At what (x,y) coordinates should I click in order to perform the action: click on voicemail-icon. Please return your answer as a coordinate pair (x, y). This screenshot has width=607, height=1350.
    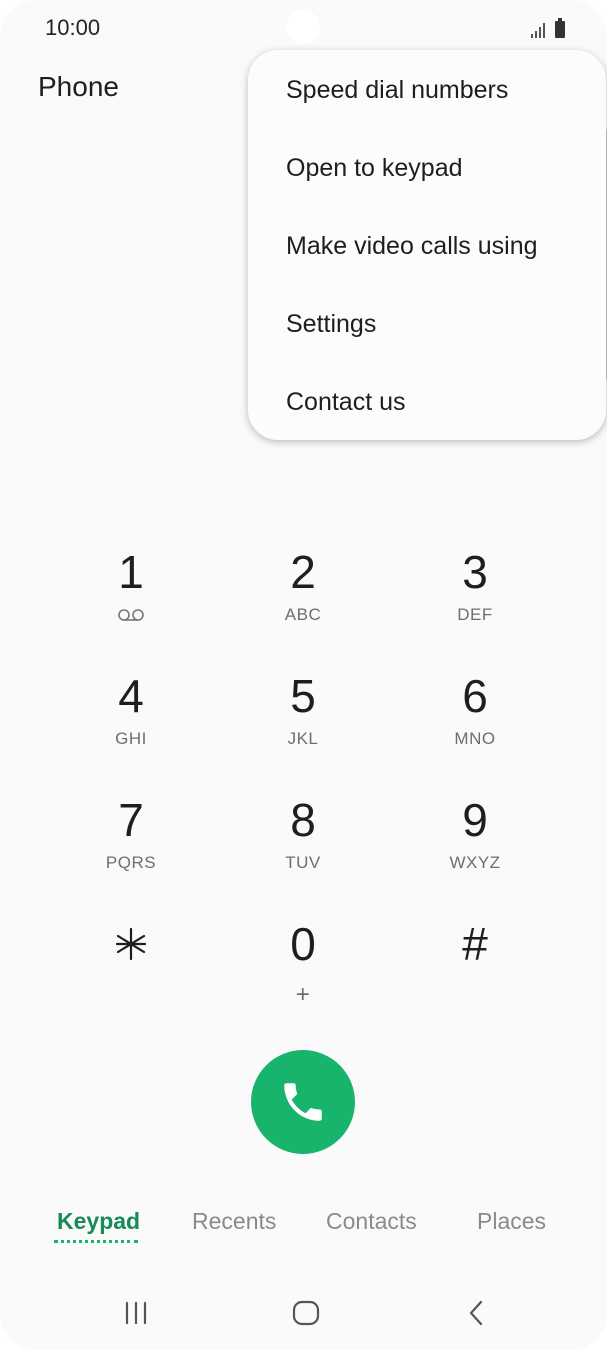
    Looking at the image, I should click on (131, 615).